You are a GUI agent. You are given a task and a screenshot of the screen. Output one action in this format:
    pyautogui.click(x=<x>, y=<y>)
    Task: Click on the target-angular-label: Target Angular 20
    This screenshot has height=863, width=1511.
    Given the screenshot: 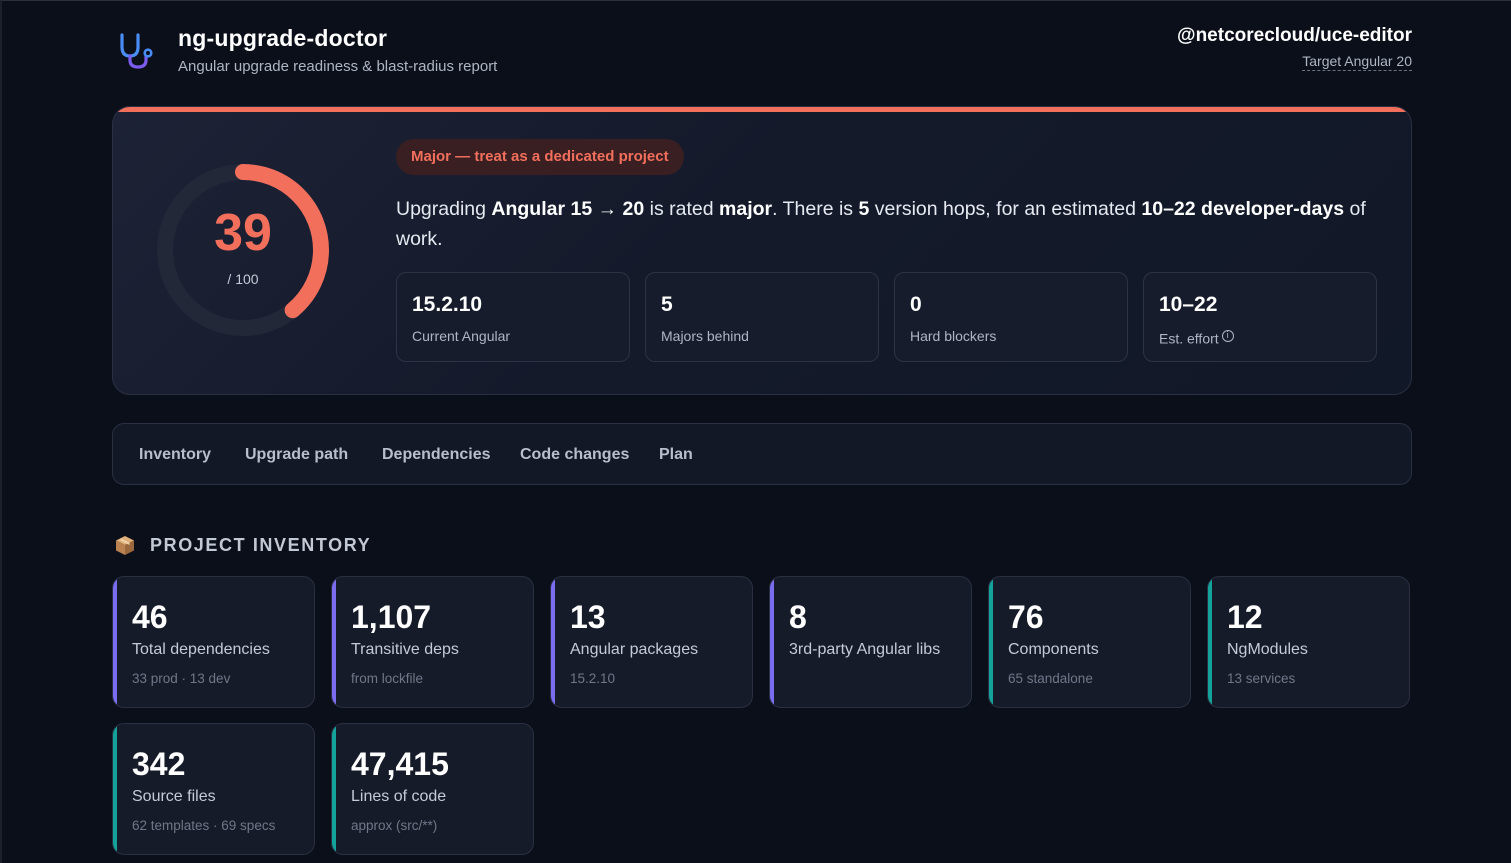 What is the action you would take?
    pyautogui.click(x=1357, y=62)
    